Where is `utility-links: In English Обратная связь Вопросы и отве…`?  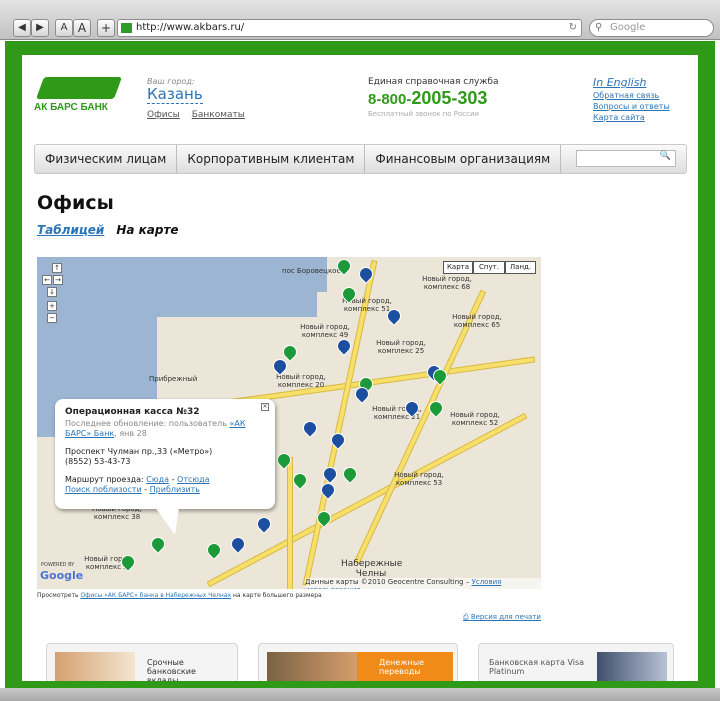
utility-links: In English Обратная связь Вопросы и отве… is located at coordinates (631, 100).